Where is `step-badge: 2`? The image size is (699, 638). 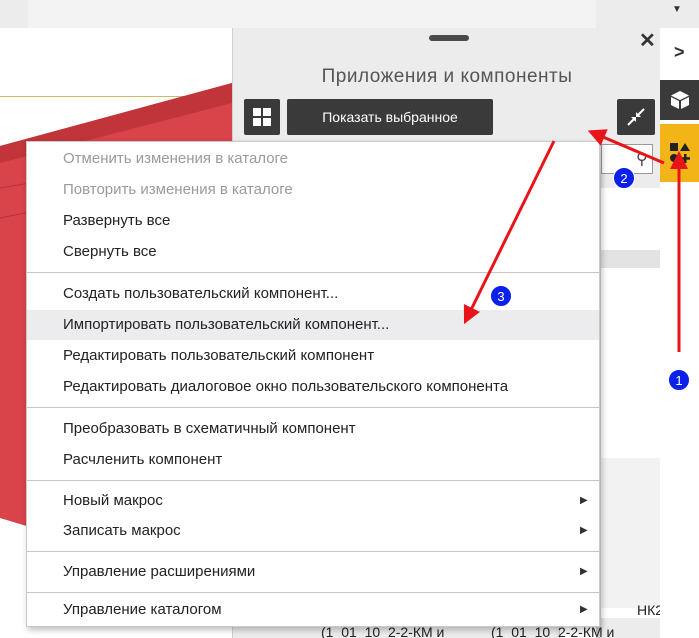 step-badge: 2 is located at coordinates (624, 178).